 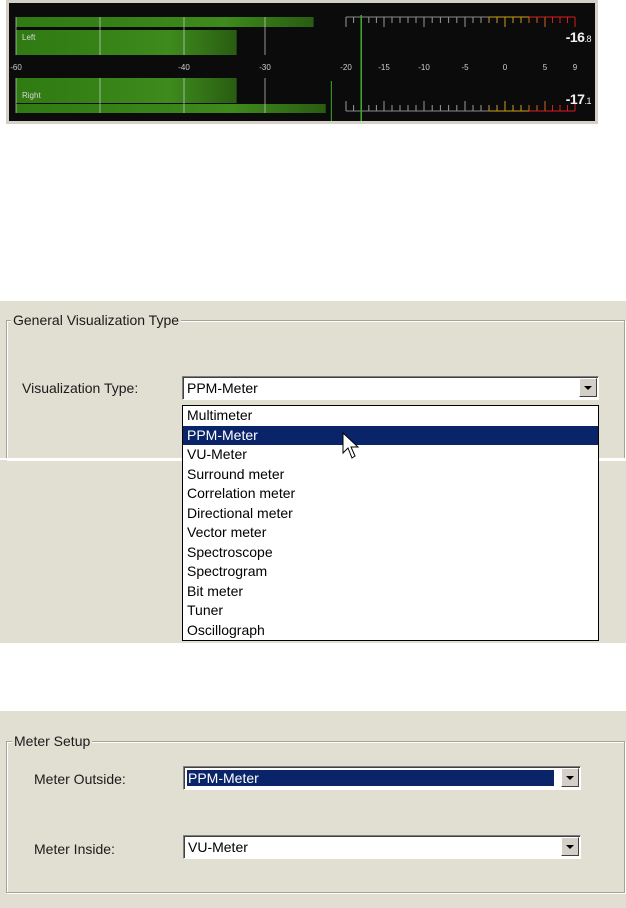 I want to click on dropdown-option: PPM-Meter, so click(x=390, y=435).